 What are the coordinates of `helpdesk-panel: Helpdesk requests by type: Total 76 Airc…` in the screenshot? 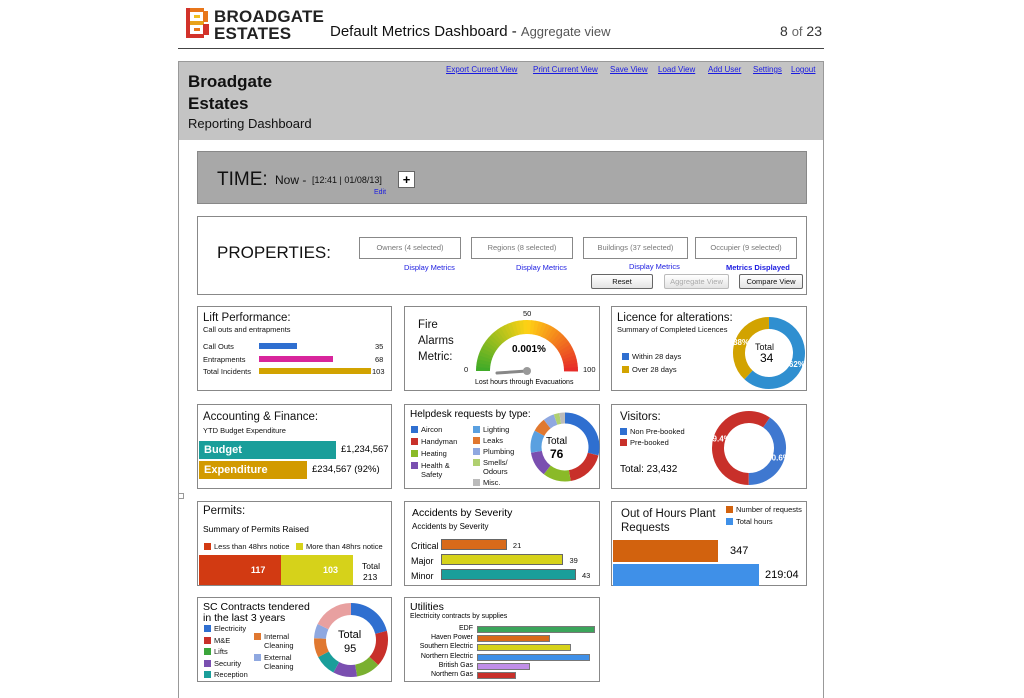 It's located at (502, 446).